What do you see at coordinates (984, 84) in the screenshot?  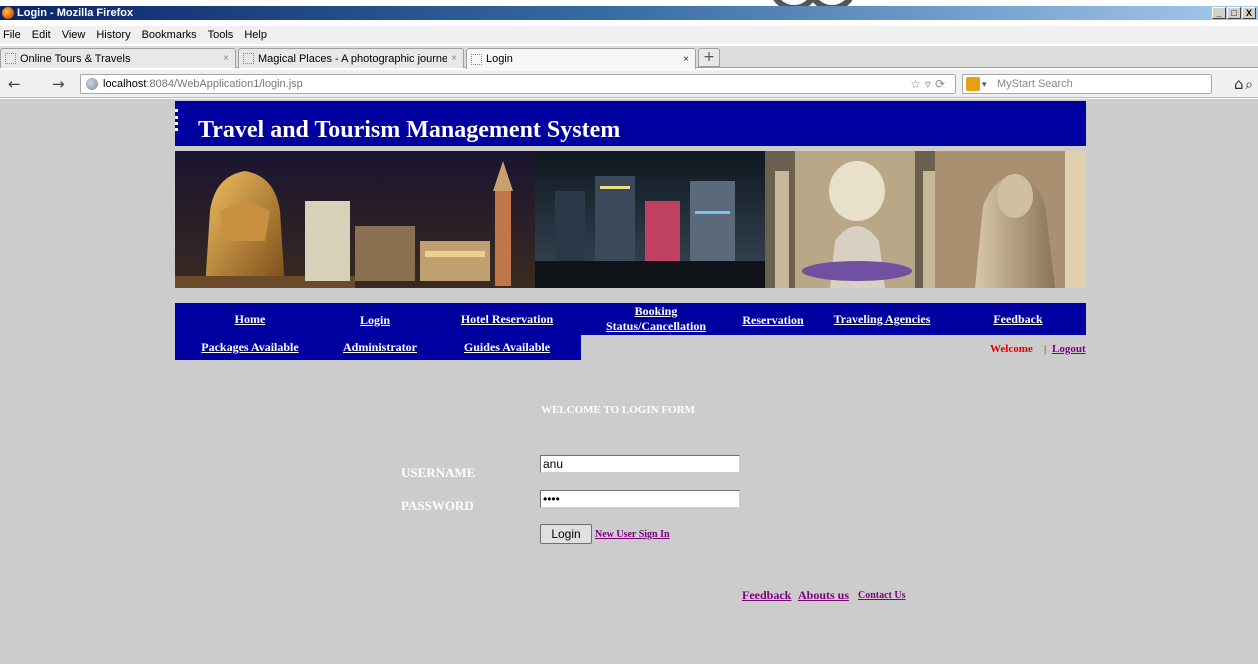 I see `chevron-down-icon: ▾` at bounding box center [984, 84].